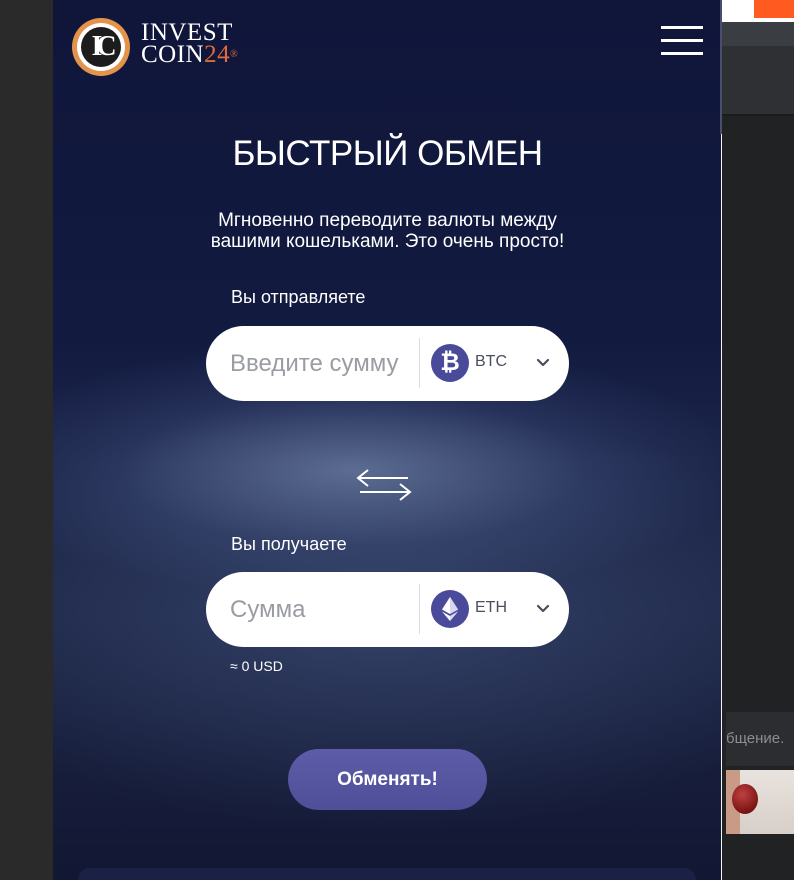 Image resolution: width=794 pixels, height=880 pixels. I want to click on ethereum-icon, so click(450, 609).